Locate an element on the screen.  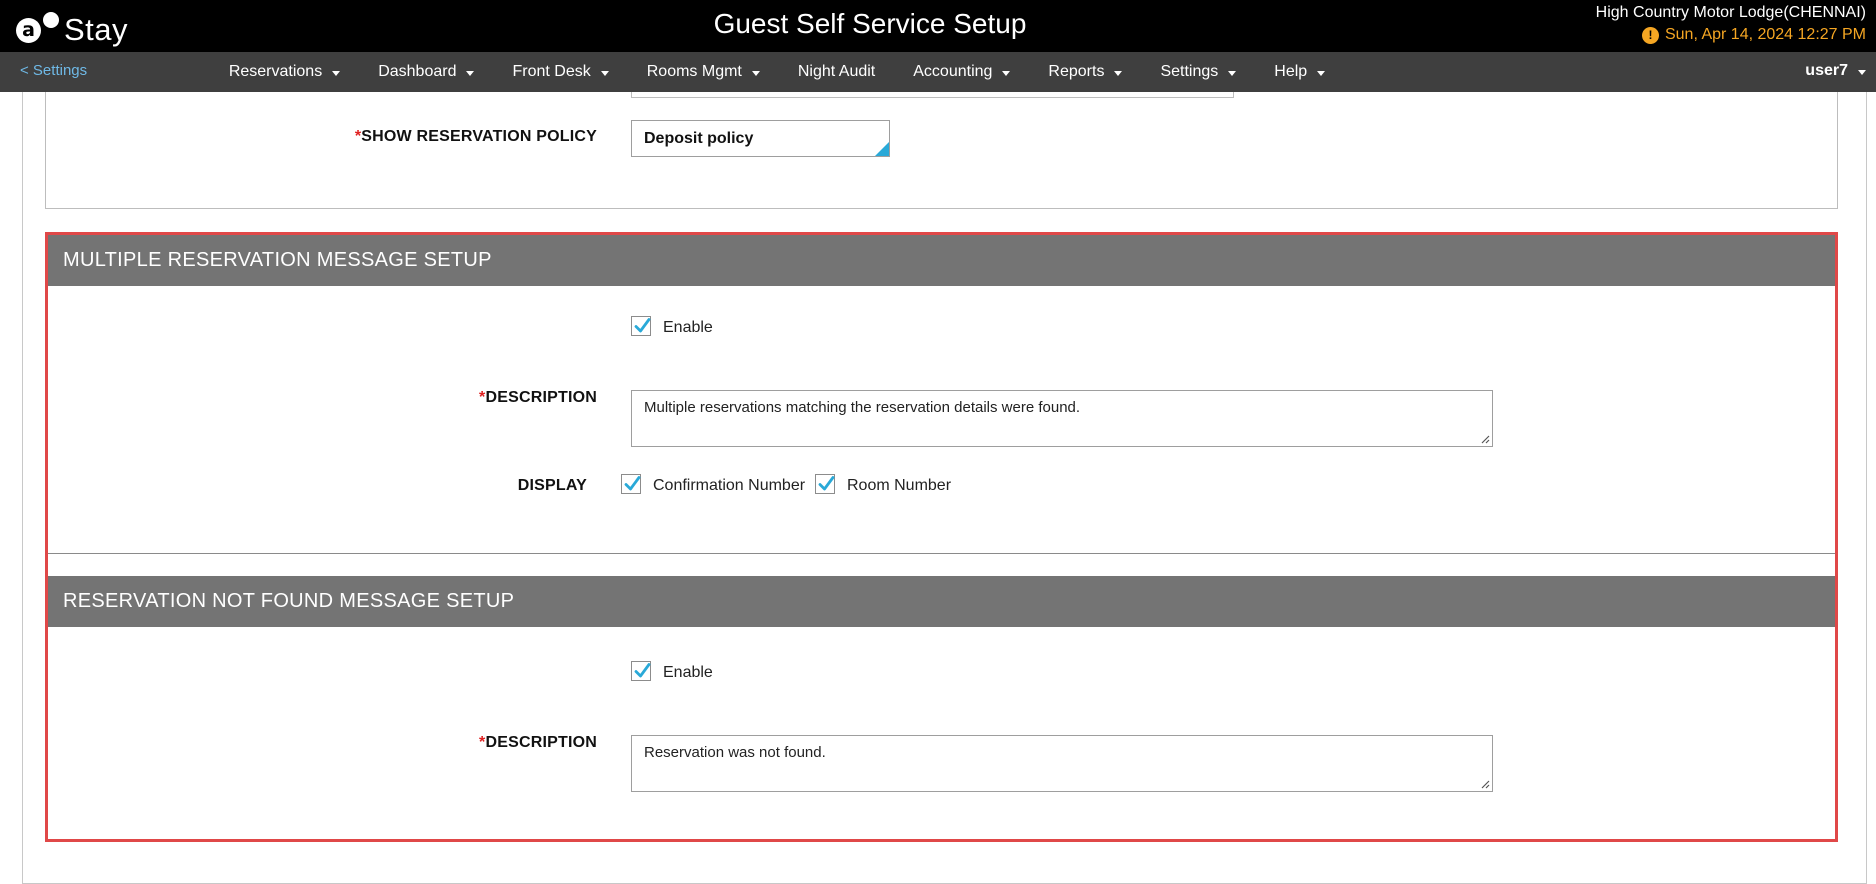
alert-icon: ! is located at coordinates (1650, 35).